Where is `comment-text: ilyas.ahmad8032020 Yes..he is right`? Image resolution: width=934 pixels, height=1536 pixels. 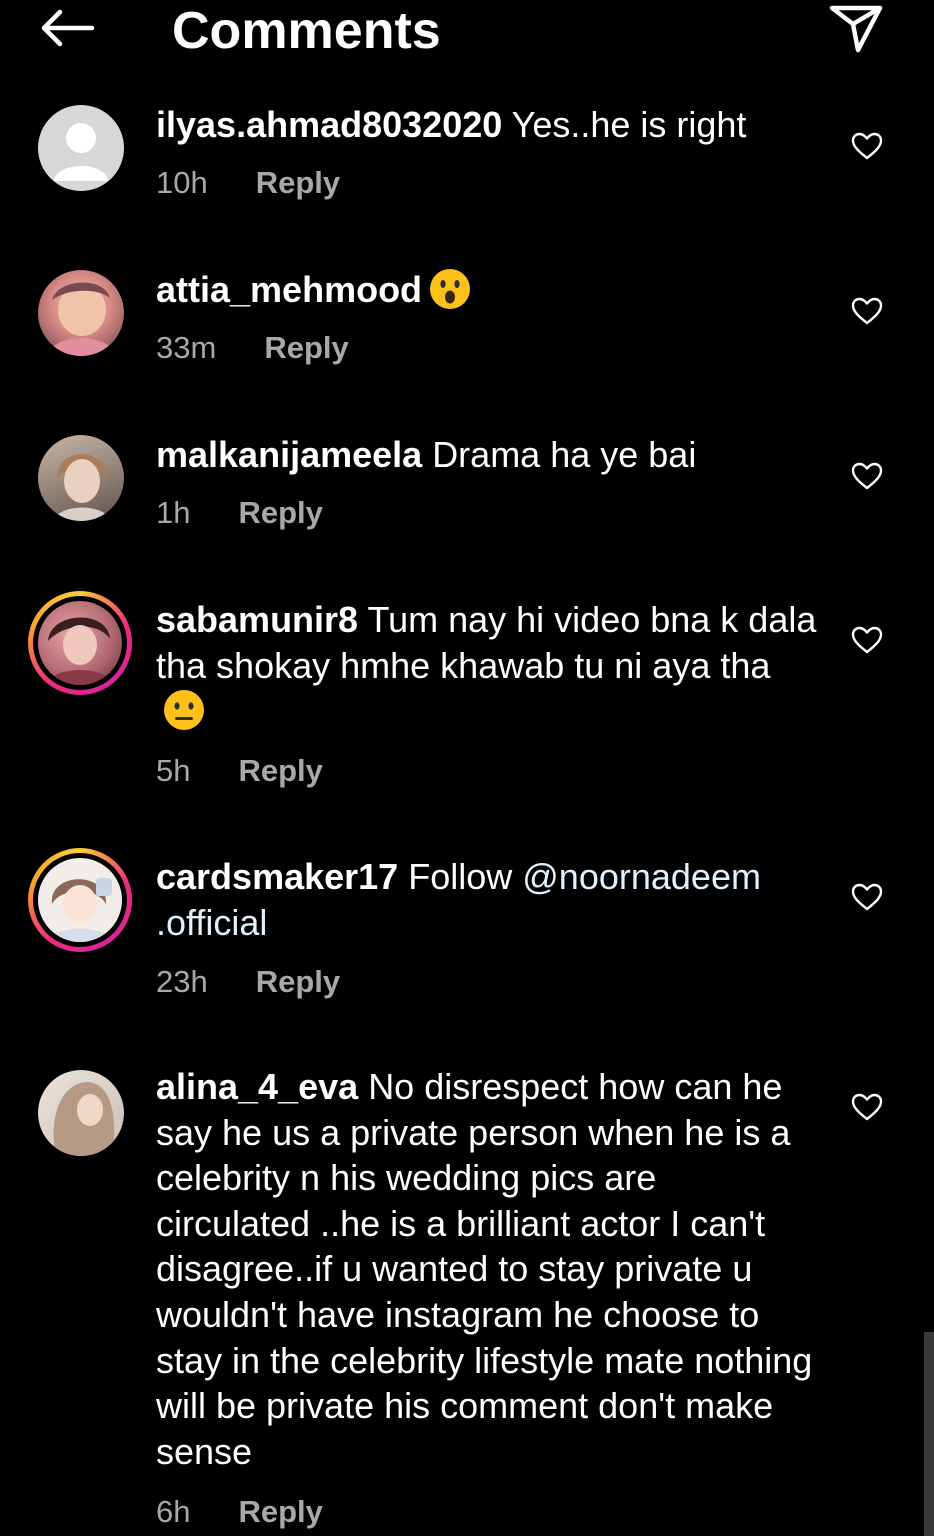
comment-text: ilyas.ahmad8032020 Yes..he is right is located at coordinates (488, 125).